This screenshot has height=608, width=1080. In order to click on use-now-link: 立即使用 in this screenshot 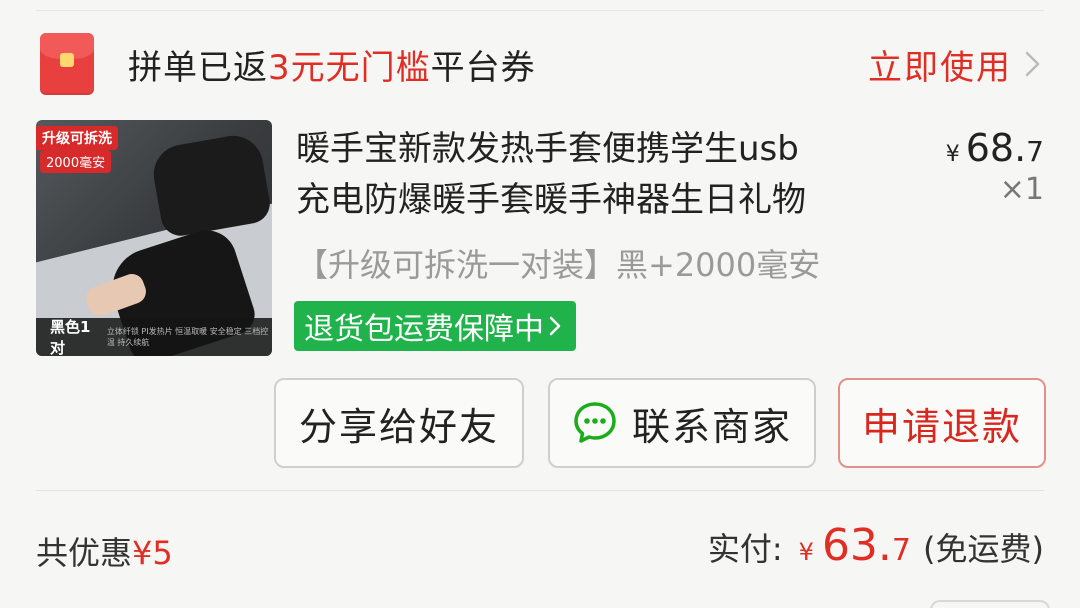, I will do `click(956, 64)`.